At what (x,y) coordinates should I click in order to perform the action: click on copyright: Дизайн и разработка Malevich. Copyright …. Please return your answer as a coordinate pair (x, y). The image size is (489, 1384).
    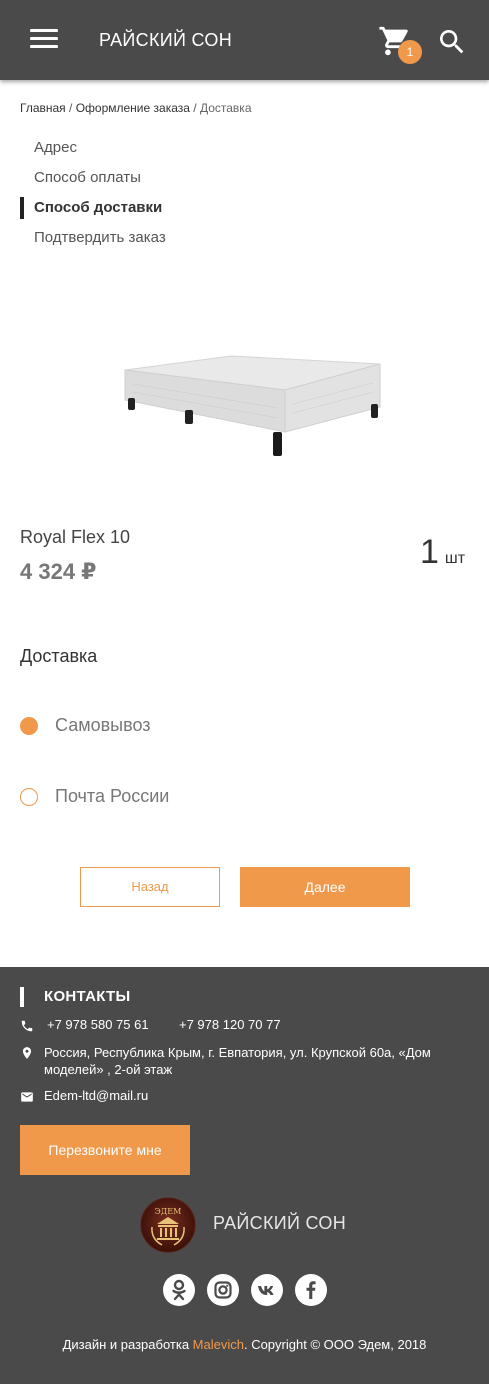
    Looking at the image, I should click on (244, 1344).